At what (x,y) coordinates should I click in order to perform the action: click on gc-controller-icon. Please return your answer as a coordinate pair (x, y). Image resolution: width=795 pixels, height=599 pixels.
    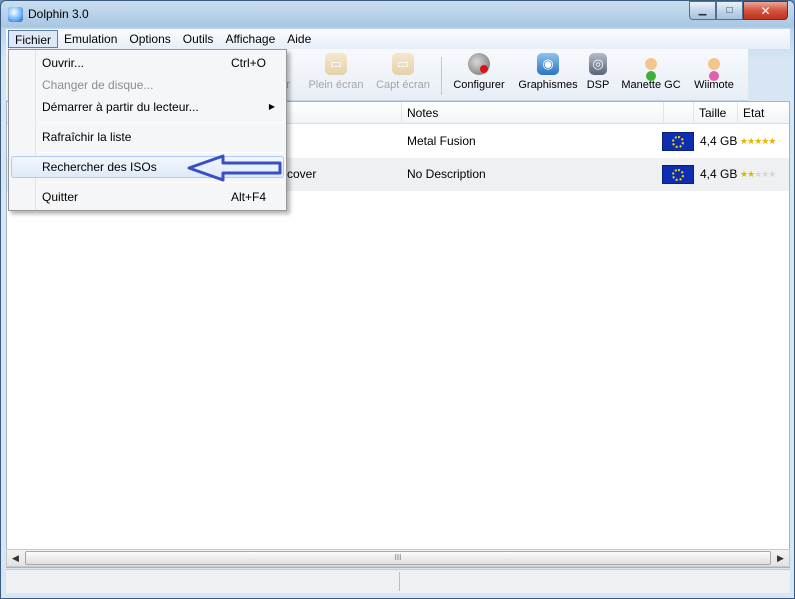
    Looking at the image, I should click on (651, 64).